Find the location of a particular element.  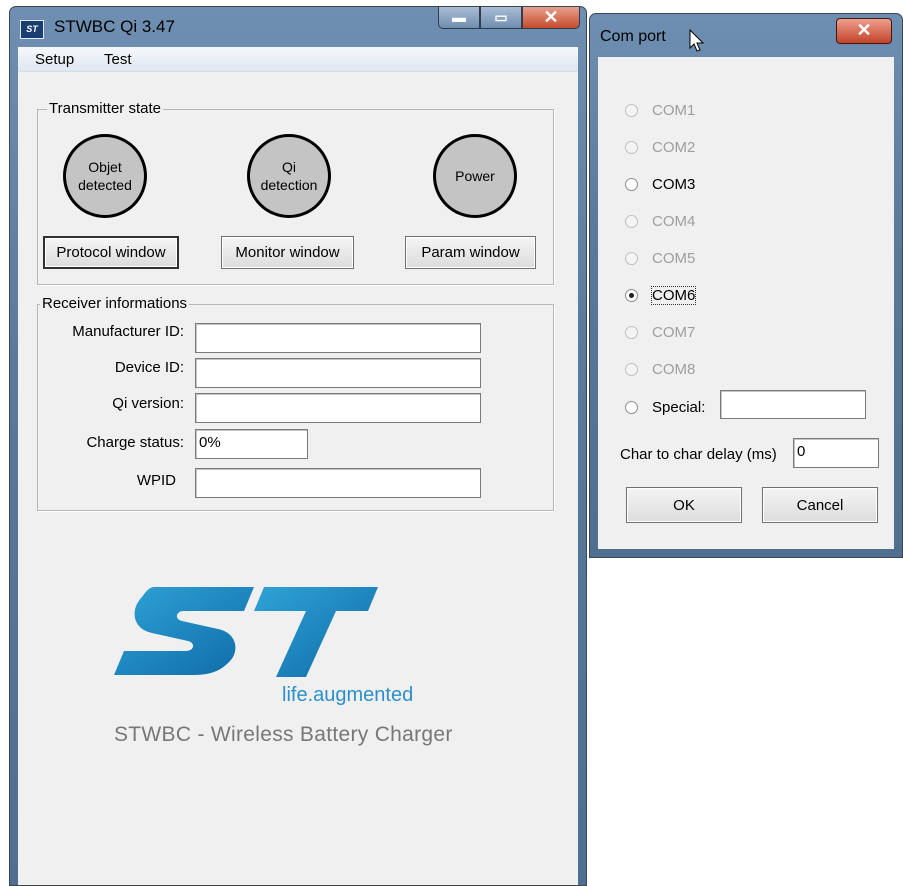

qi-version-label: Qi version: is located at coordinates (148, 403).